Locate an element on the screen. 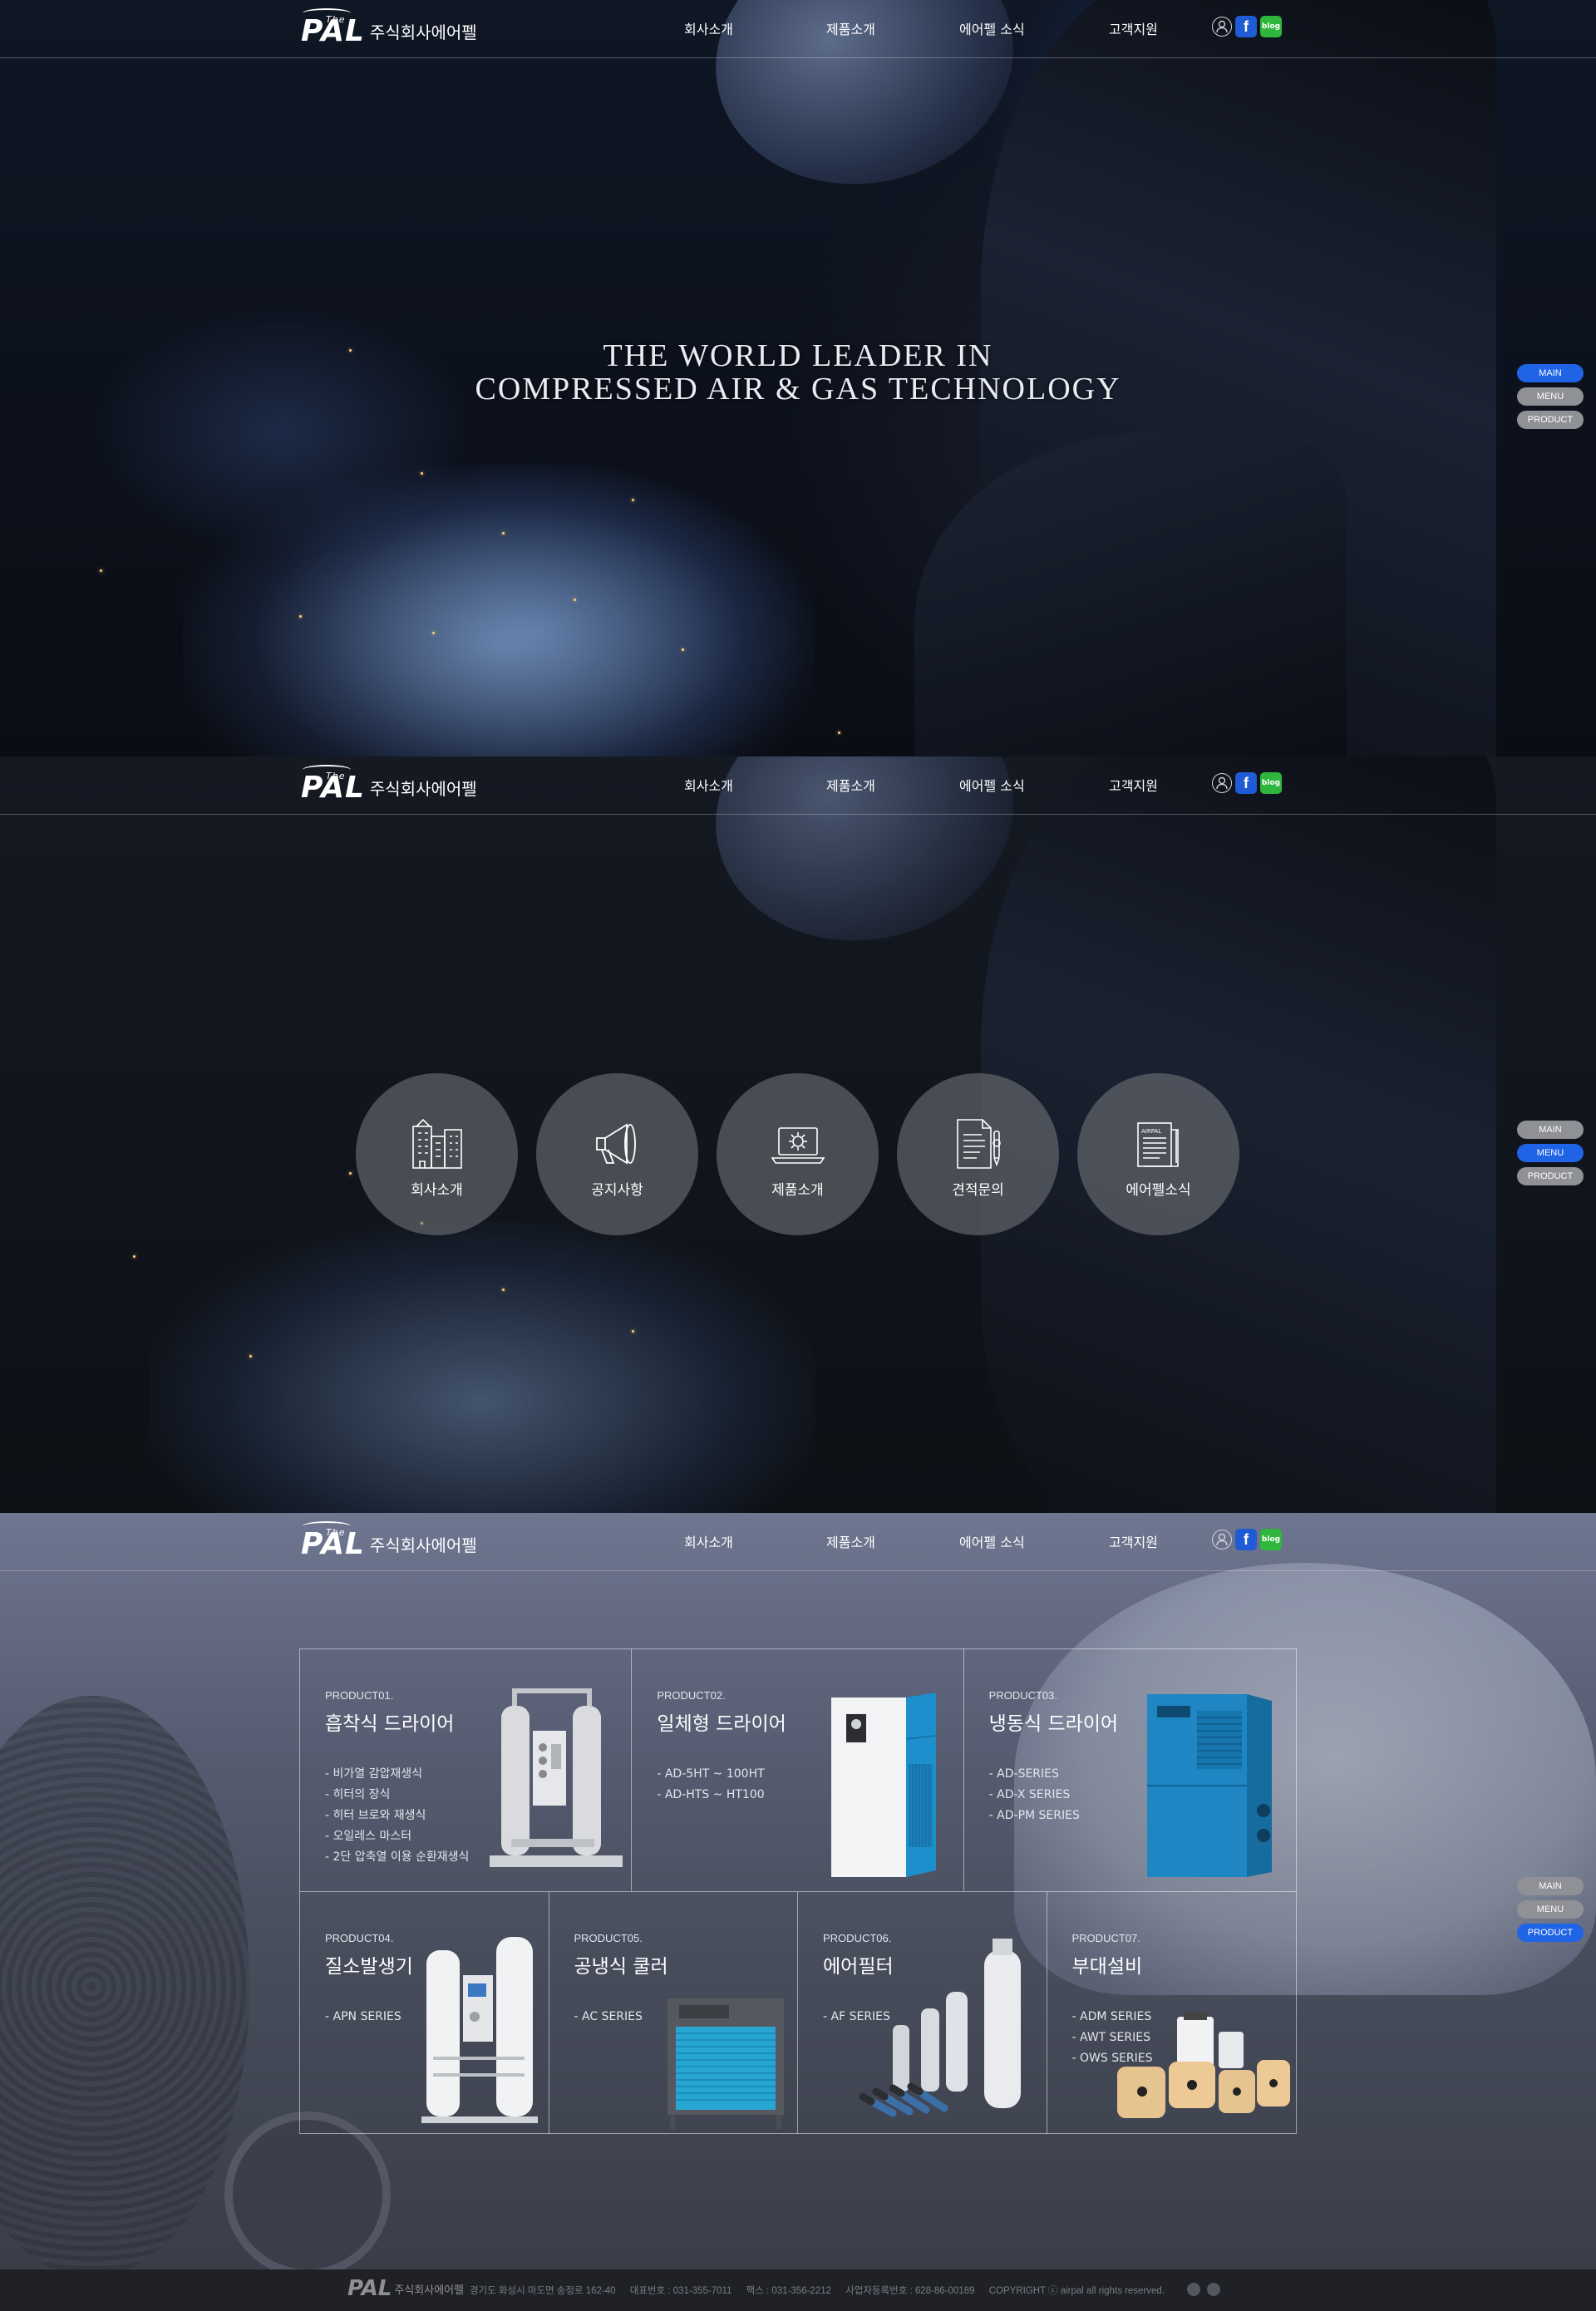  side-nav: MAIN MENU PRODUCT is located at coordinates (1550, 1155).